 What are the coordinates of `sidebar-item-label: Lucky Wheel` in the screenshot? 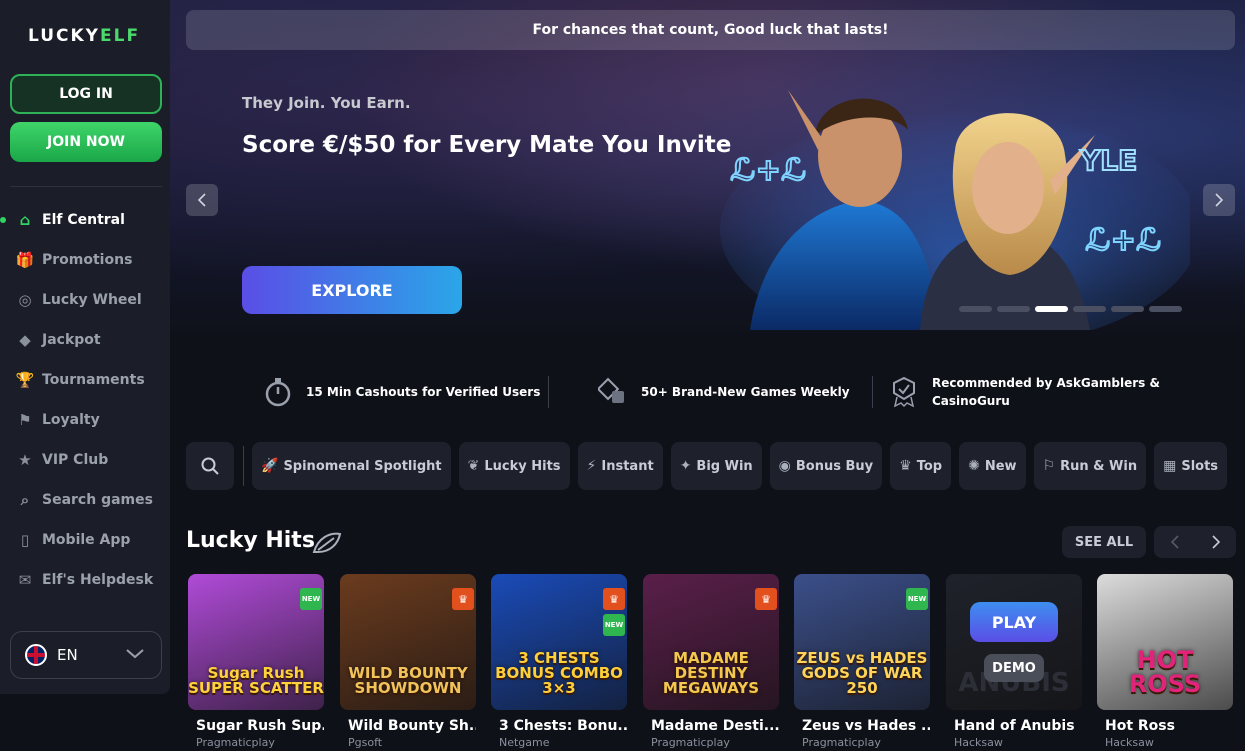 It's located at (92, 300).